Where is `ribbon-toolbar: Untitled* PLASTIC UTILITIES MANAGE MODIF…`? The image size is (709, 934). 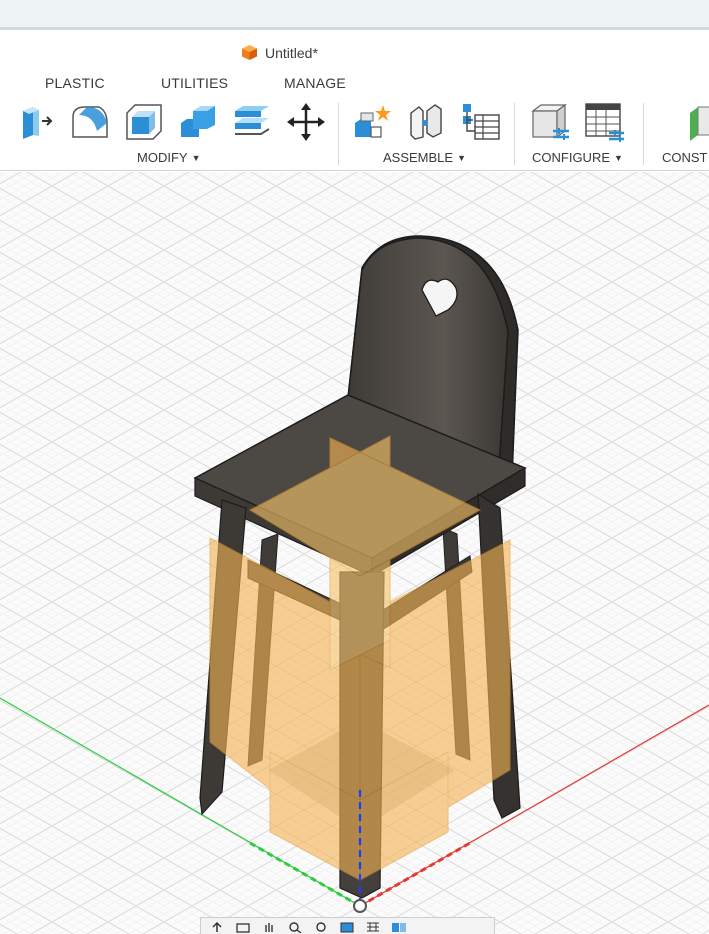 ribbon-toolbar: Untitled* PLASTIC UTILITIES MANAGE MODIF… is located at coordinates (354, 102).